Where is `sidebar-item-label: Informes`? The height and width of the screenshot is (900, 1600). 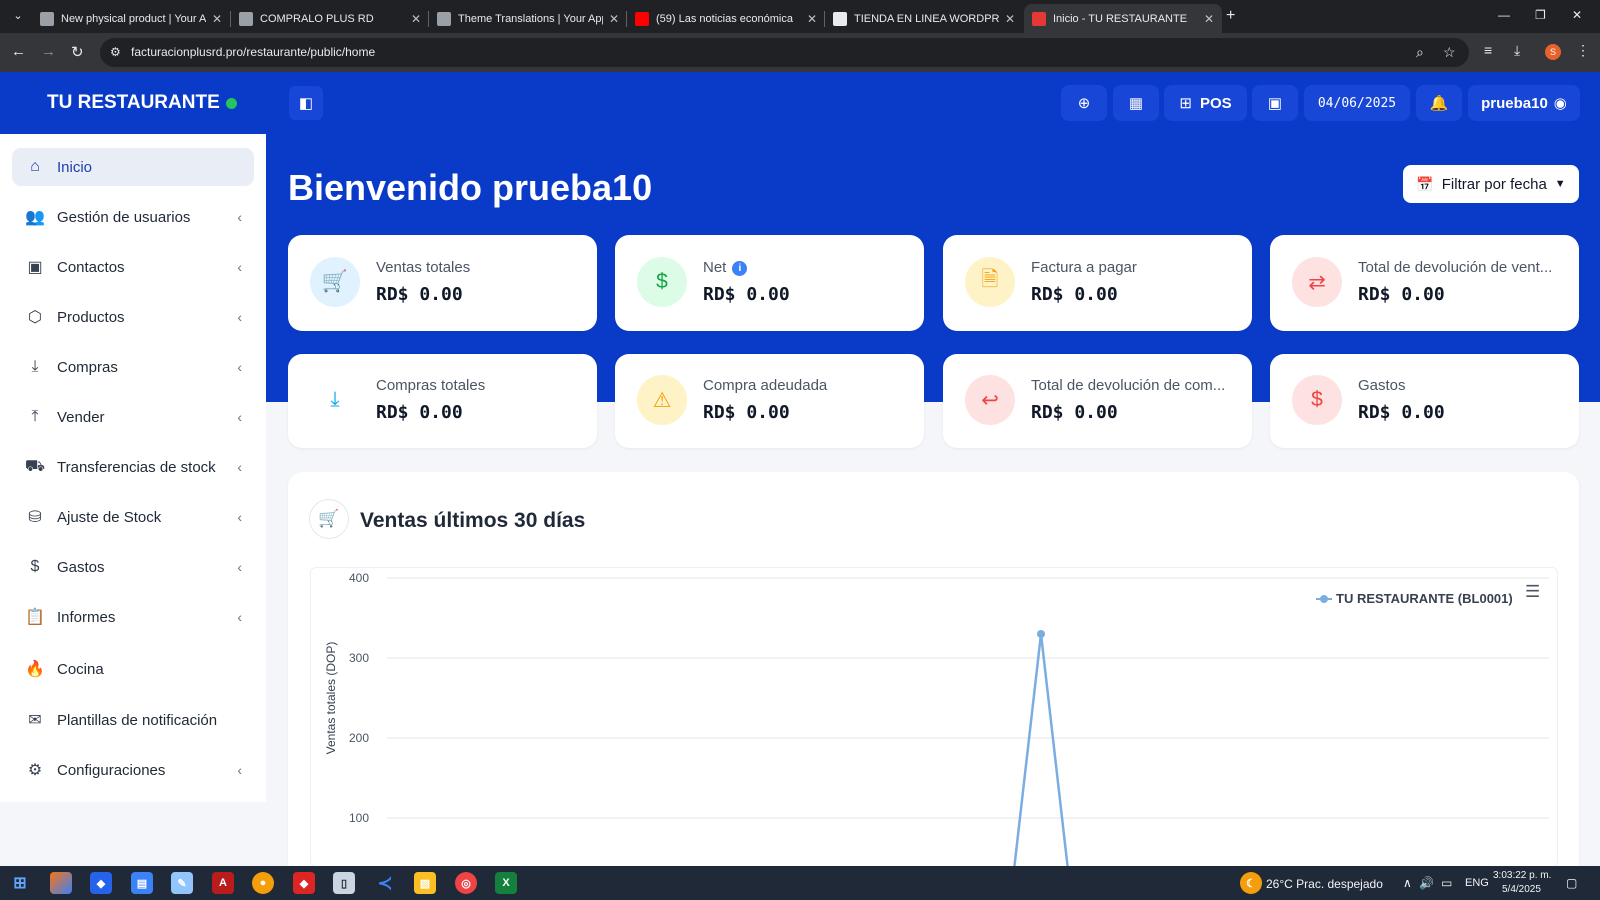 sidebar-item-label: Informes is located at coordinates (86, 617).